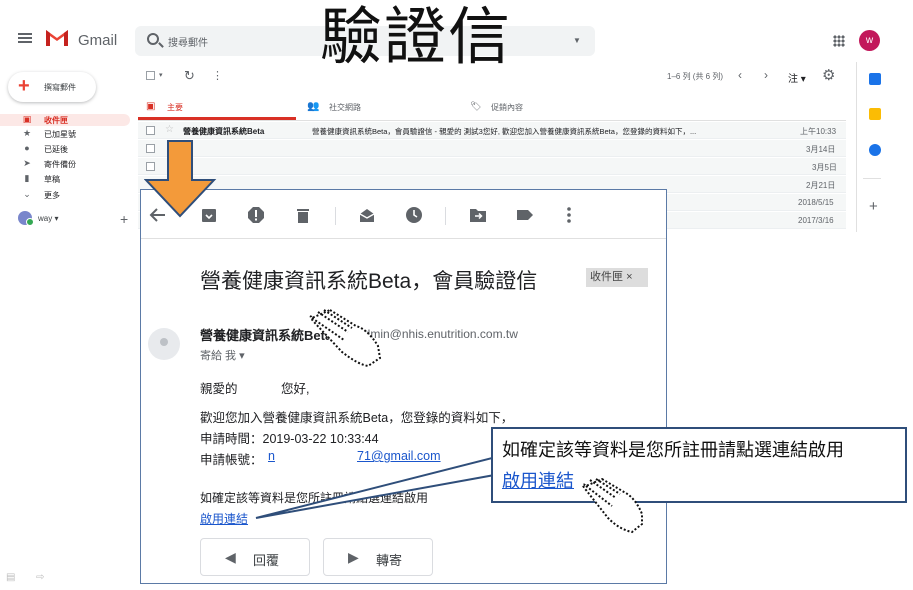 This screenshot has height=590, width=913. What do you see at coordinates (313, 106) in the screenshot?
I see `social-tab-icon: 👥` at bounding box center [313, 106].